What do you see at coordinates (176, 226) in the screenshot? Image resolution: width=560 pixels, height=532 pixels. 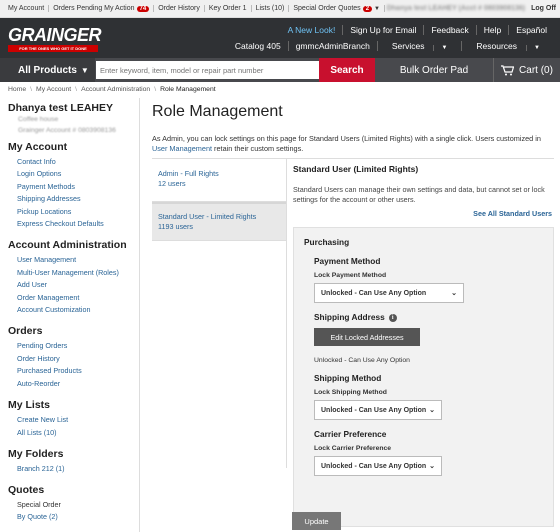 I see `role-standard-users: 1193 users` at bounding box center [176, 226].